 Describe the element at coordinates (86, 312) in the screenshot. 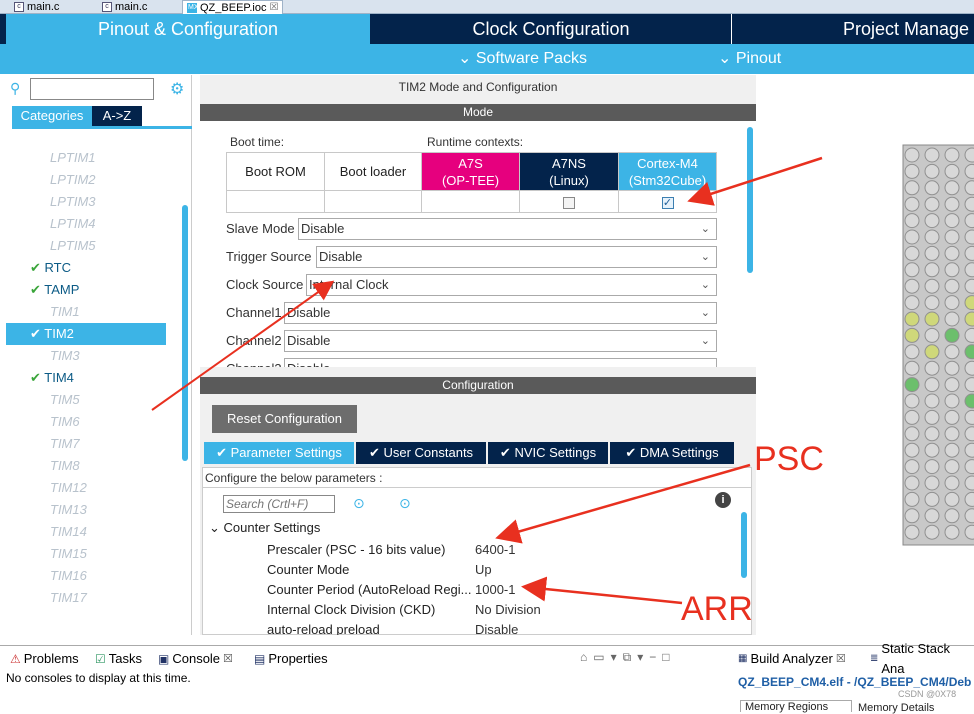

I see `peripheral-item: TIM1` at that location.